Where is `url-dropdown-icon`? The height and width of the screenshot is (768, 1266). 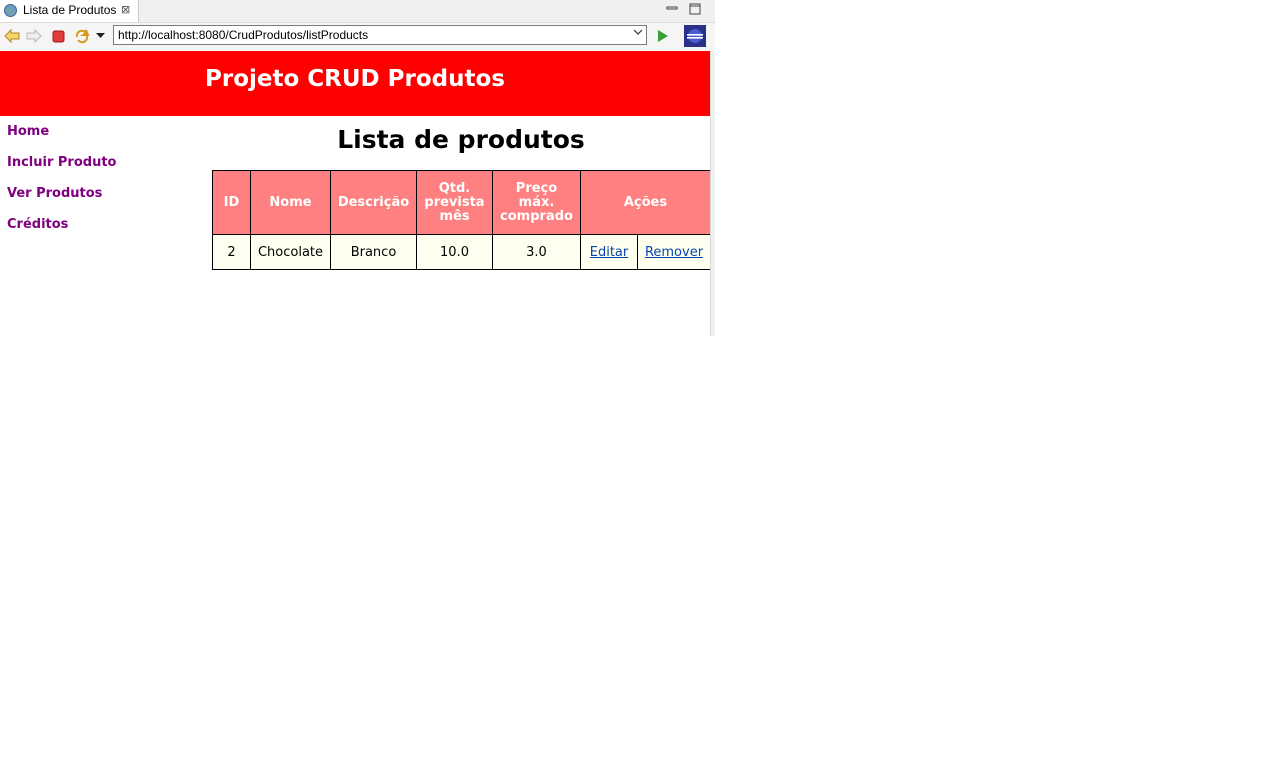 url-dropdown-icon is located at coordinates (638, 33).